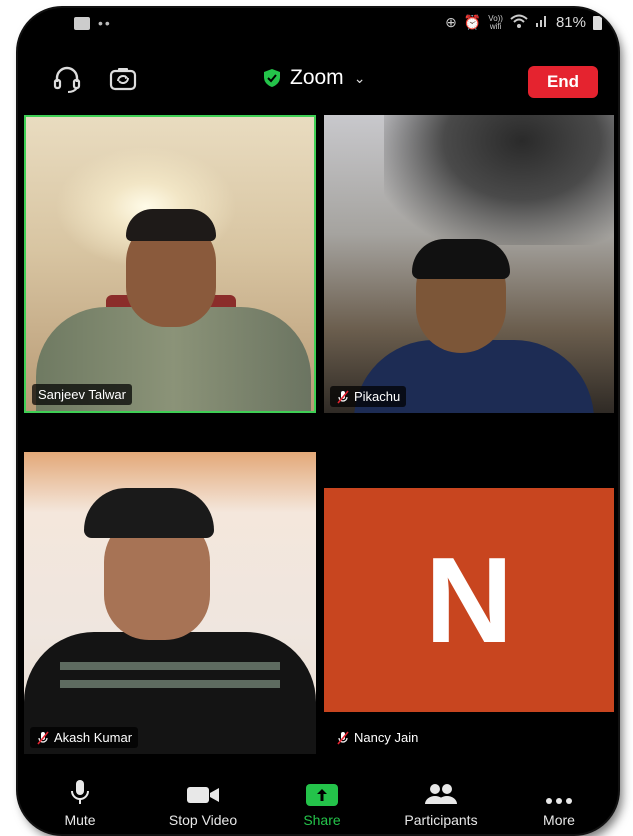 The height and width of the screenshot is (836, 633). Describe the element at coordinates (559, 791) in the screenshot. I see `more-dots-icon` at that location.